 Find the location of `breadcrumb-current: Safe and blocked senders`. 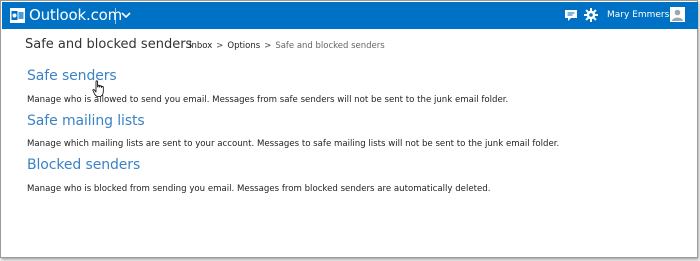

breadcrumb-current: Safe and blocked senders is located at coordinates (330, 46).